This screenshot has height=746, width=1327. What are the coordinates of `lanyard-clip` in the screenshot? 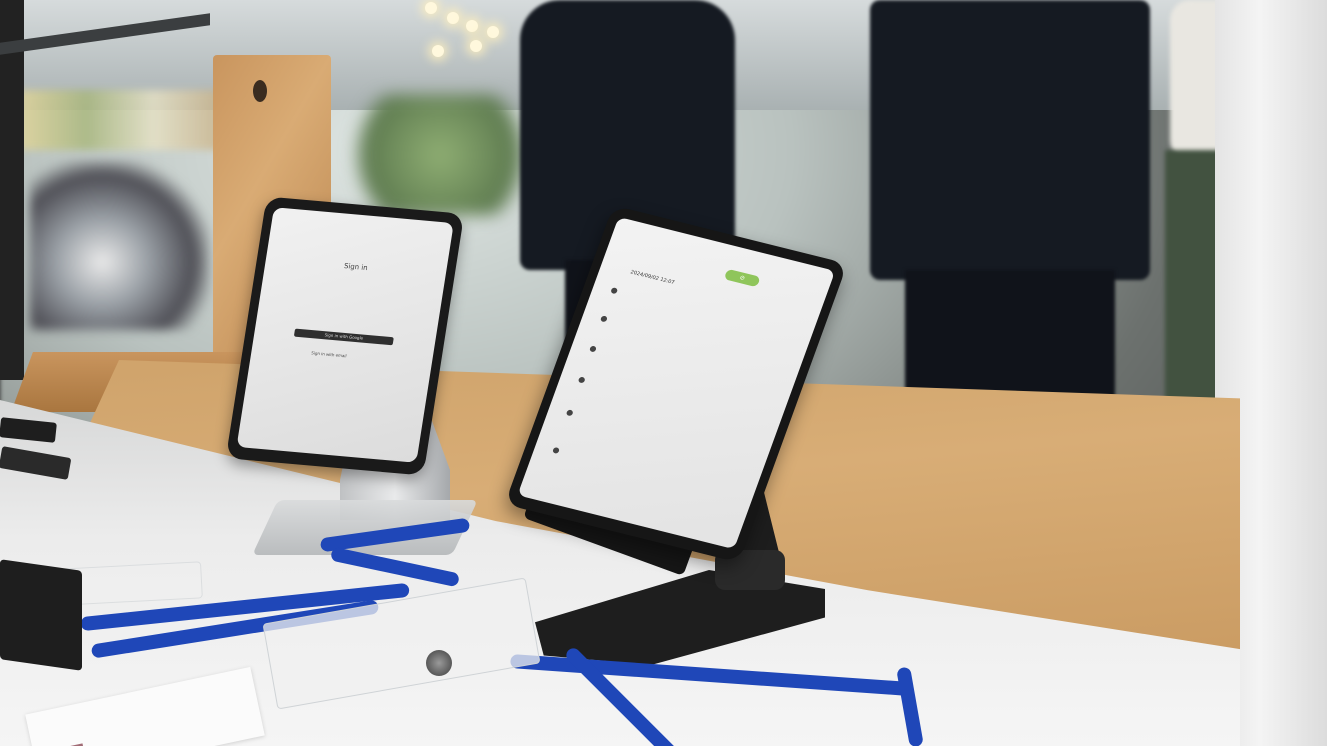 It's located at (439, 663).